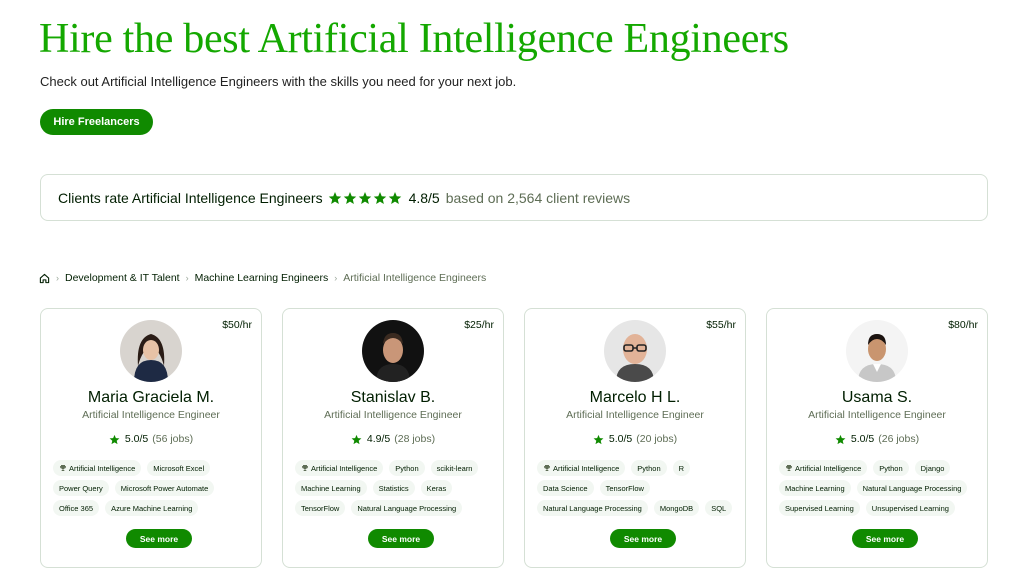 This screenshot has height=568, width=1024. I want to click on skill-tag: Data Science, so click(565, 488).